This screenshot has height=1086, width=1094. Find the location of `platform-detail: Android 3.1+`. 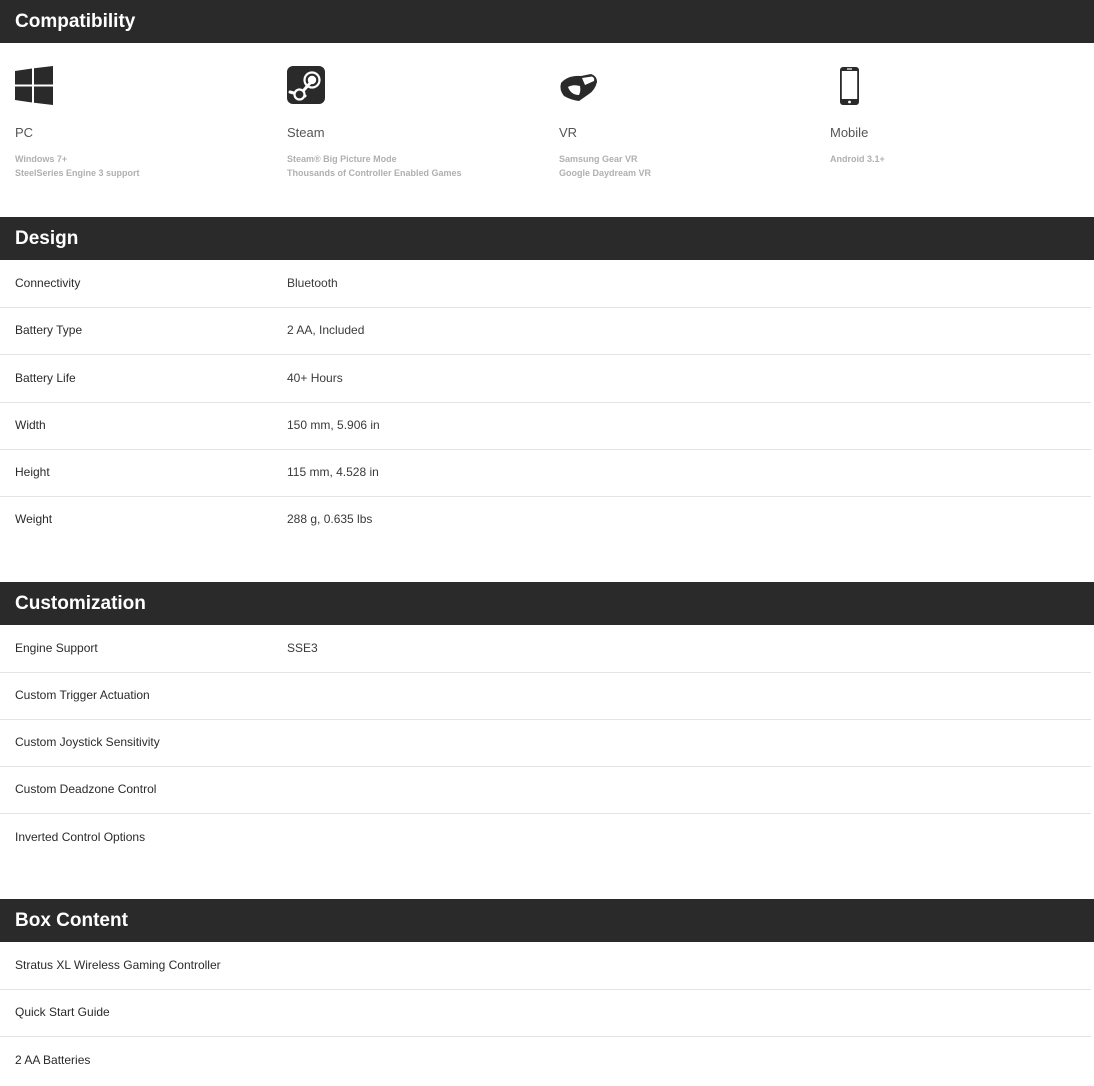

platform-detail: Android 3.1+ is located at coordinates (857, 159).